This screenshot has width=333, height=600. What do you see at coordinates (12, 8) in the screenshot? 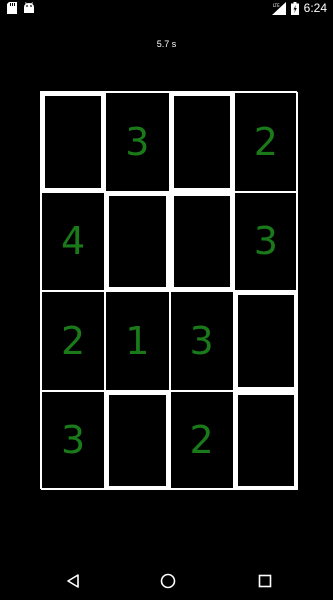
I see `sd-card-icon` at bounding box center [12, 8].